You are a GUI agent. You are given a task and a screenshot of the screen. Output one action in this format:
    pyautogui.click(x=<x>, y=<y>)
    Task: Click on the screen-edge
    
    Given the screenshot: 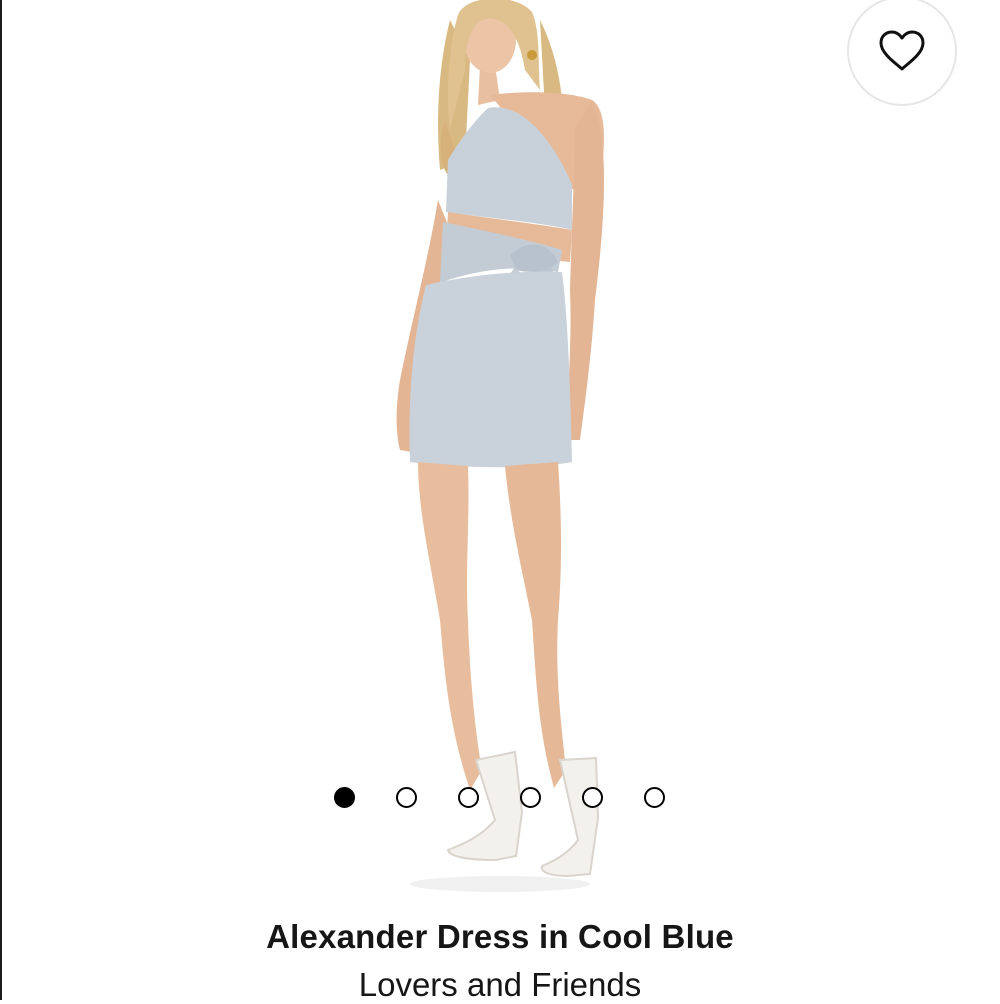 What is the action you would take?
    pyautogui.click(x=1, y=500)
    